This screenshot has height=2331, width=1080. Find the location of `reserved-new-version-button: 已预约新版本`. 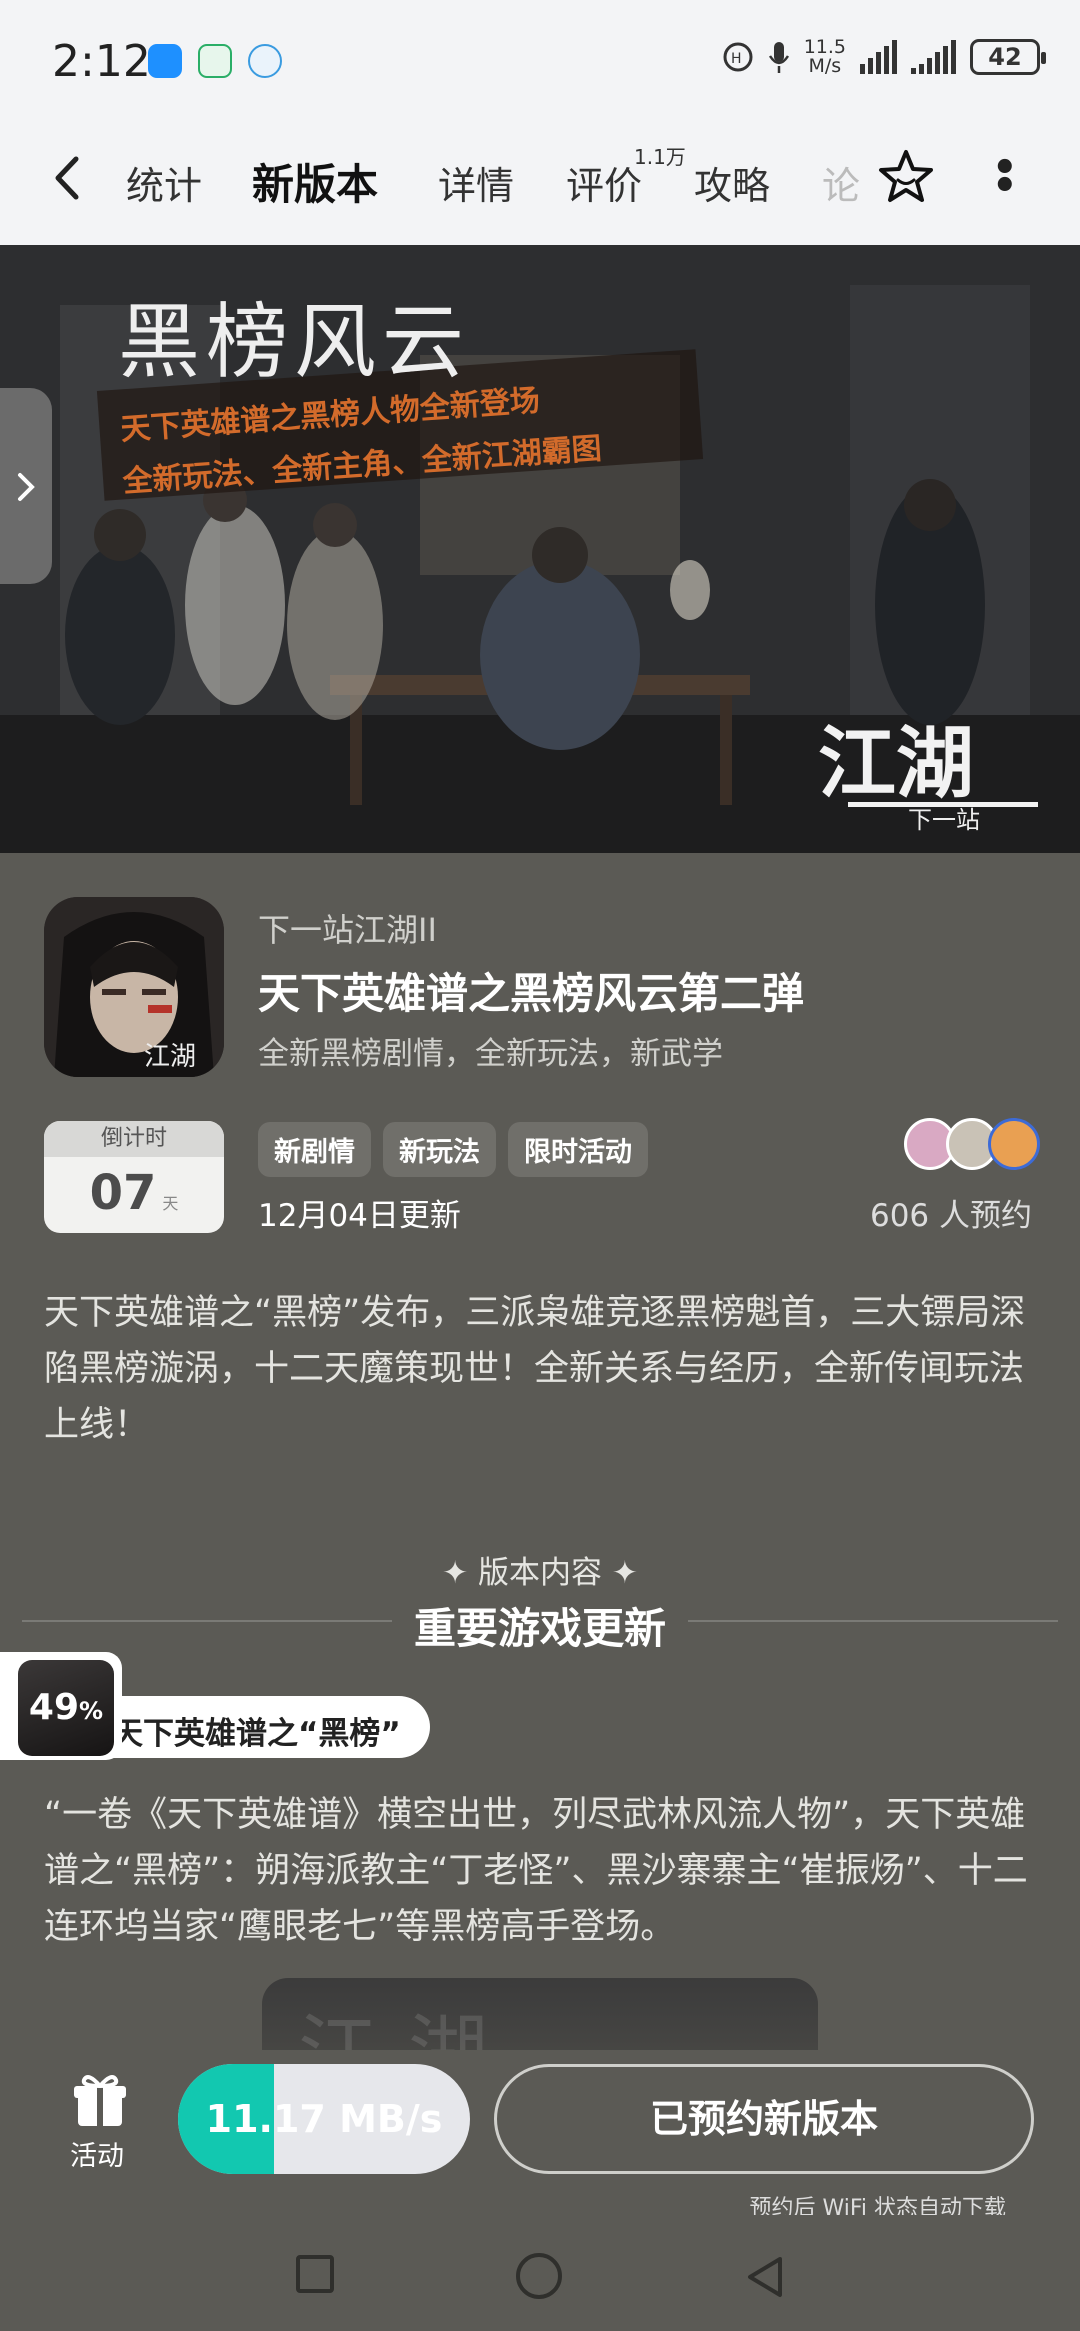

reserved-new-version-button: 已预约新版本 is located at coordinates (764, 2119).